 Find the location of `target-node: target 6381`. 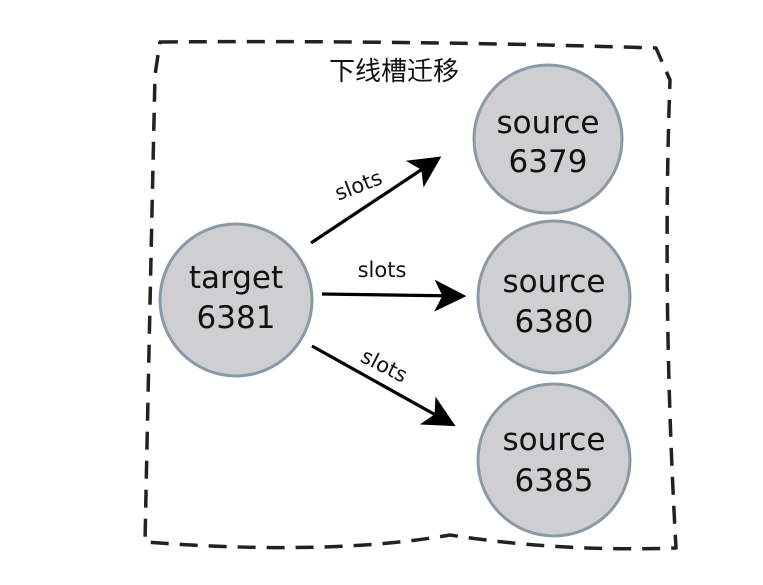

target-node: target 6381 is located at coordinates (236, 300).